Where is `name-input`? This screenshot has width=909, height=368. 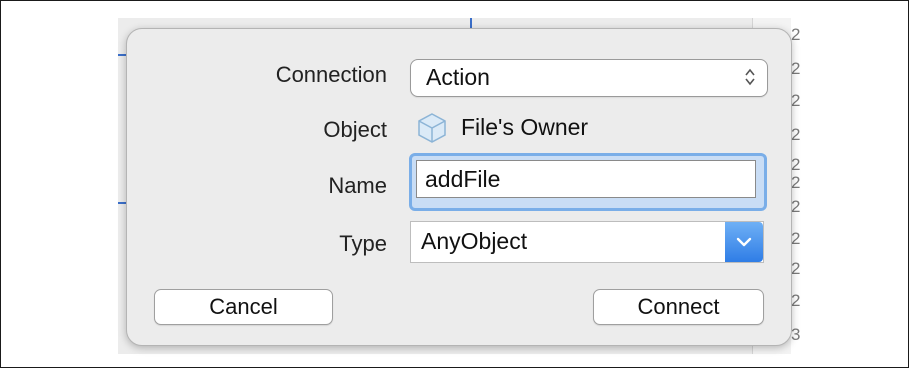 name-input is located at coordinates (586, 179).